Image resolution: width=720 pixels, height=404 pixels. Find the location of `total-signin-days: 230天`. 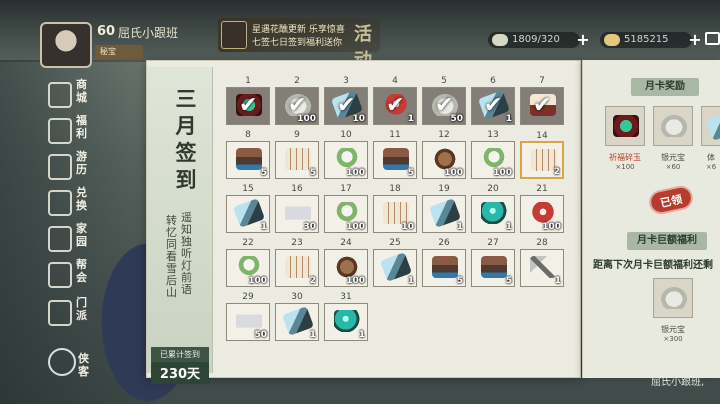

total-signin-days: 230天 is located at coordinates (180, 373).